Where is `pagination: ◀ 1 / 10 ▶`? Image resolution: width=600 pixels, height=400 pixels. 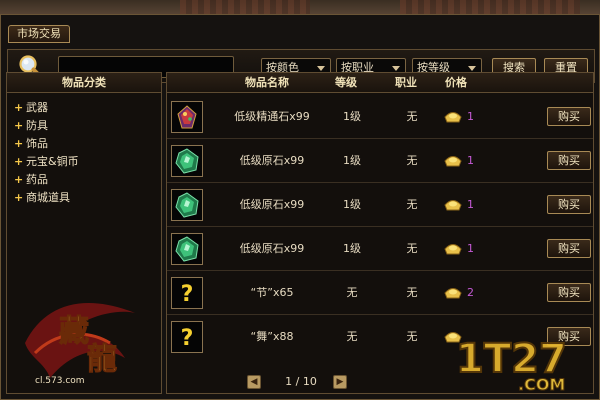
pagination: ◀ 1 / 10 ▶ is located at coordinates (297, 382).